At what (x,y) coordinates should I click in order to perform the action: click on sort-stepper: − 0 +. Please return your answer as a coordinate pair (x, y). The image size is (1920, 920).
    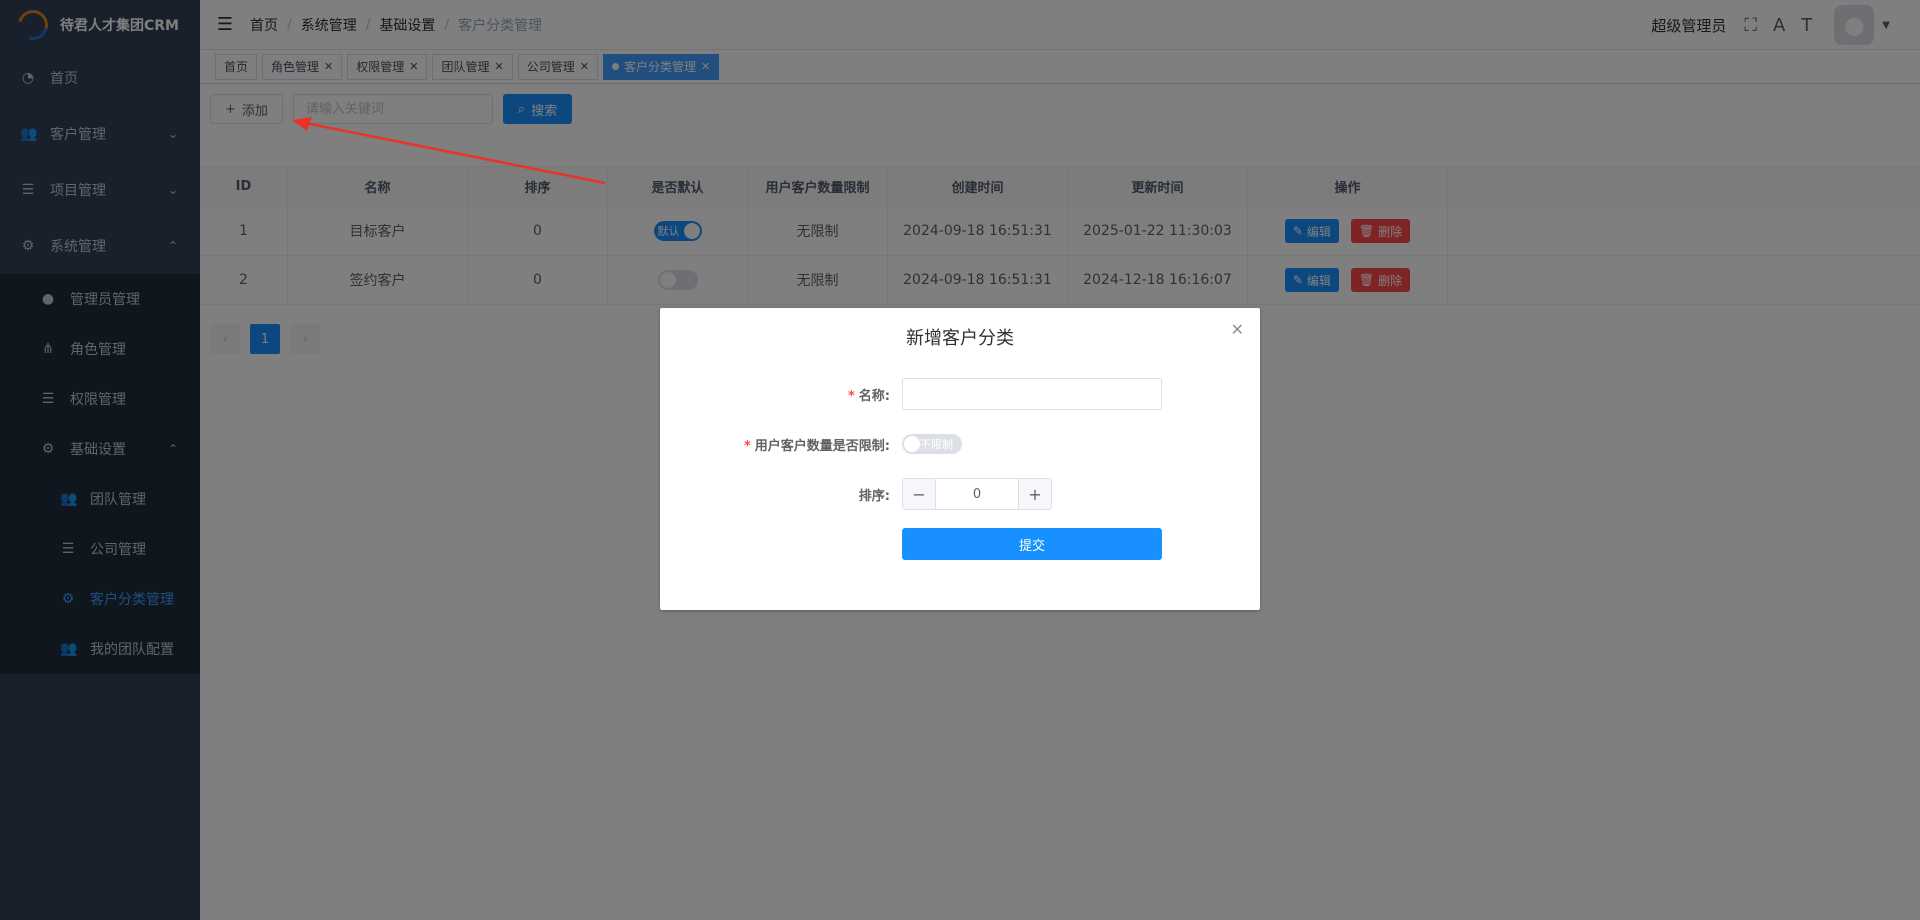
    Looking at the image, I should click on (977, 494).